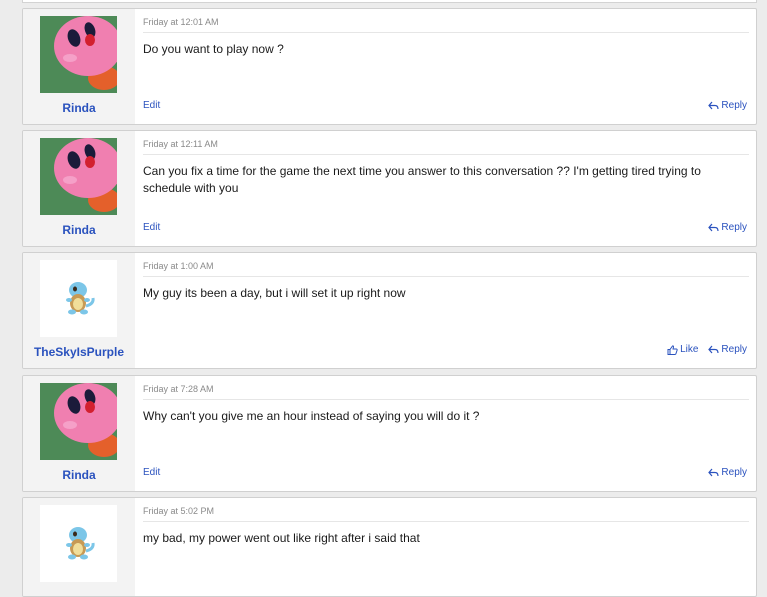 The image size is (767, 597). I want to click on message-date: Friday at 12:01 AM, so click(181, 22).